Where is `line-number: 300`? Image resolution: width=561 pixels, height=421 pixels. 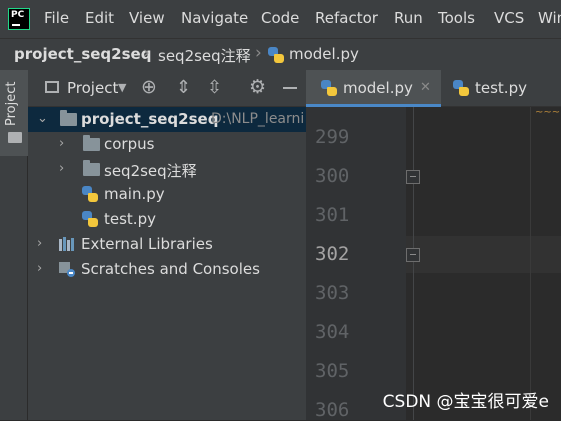 line-number: 300 is located at coordinates (332, 176).